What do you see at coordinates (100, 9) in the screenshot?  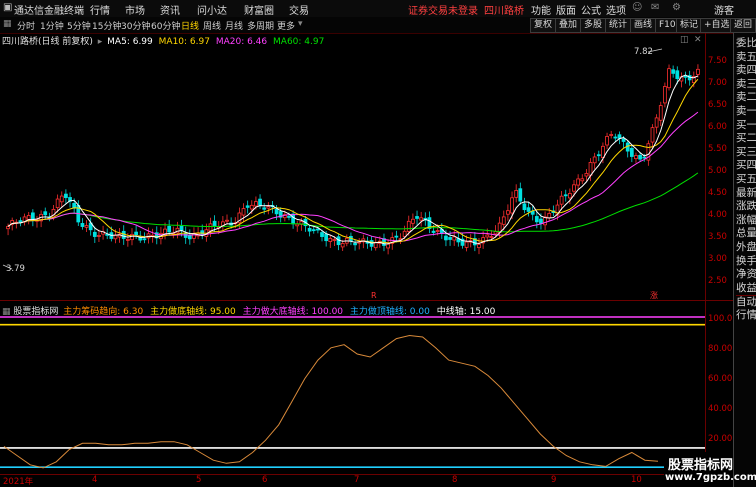 I see `menu-quotes: 行情` at bounding box center [100, 9].